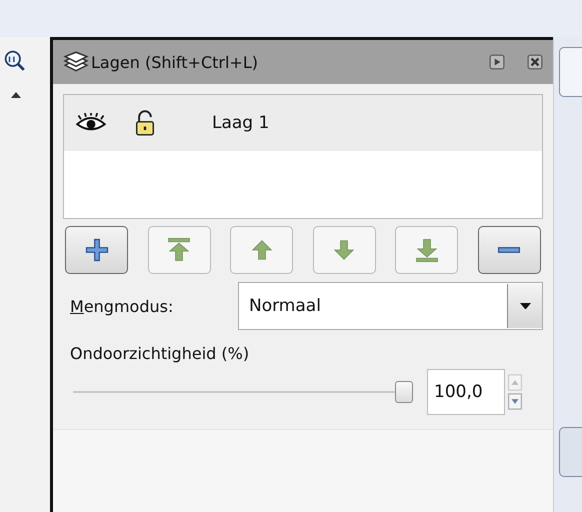  What do you see at coordinates (241, 123) in the screenshot?
I see `layer-name: Laag 1` at bounding box center [241, 123].